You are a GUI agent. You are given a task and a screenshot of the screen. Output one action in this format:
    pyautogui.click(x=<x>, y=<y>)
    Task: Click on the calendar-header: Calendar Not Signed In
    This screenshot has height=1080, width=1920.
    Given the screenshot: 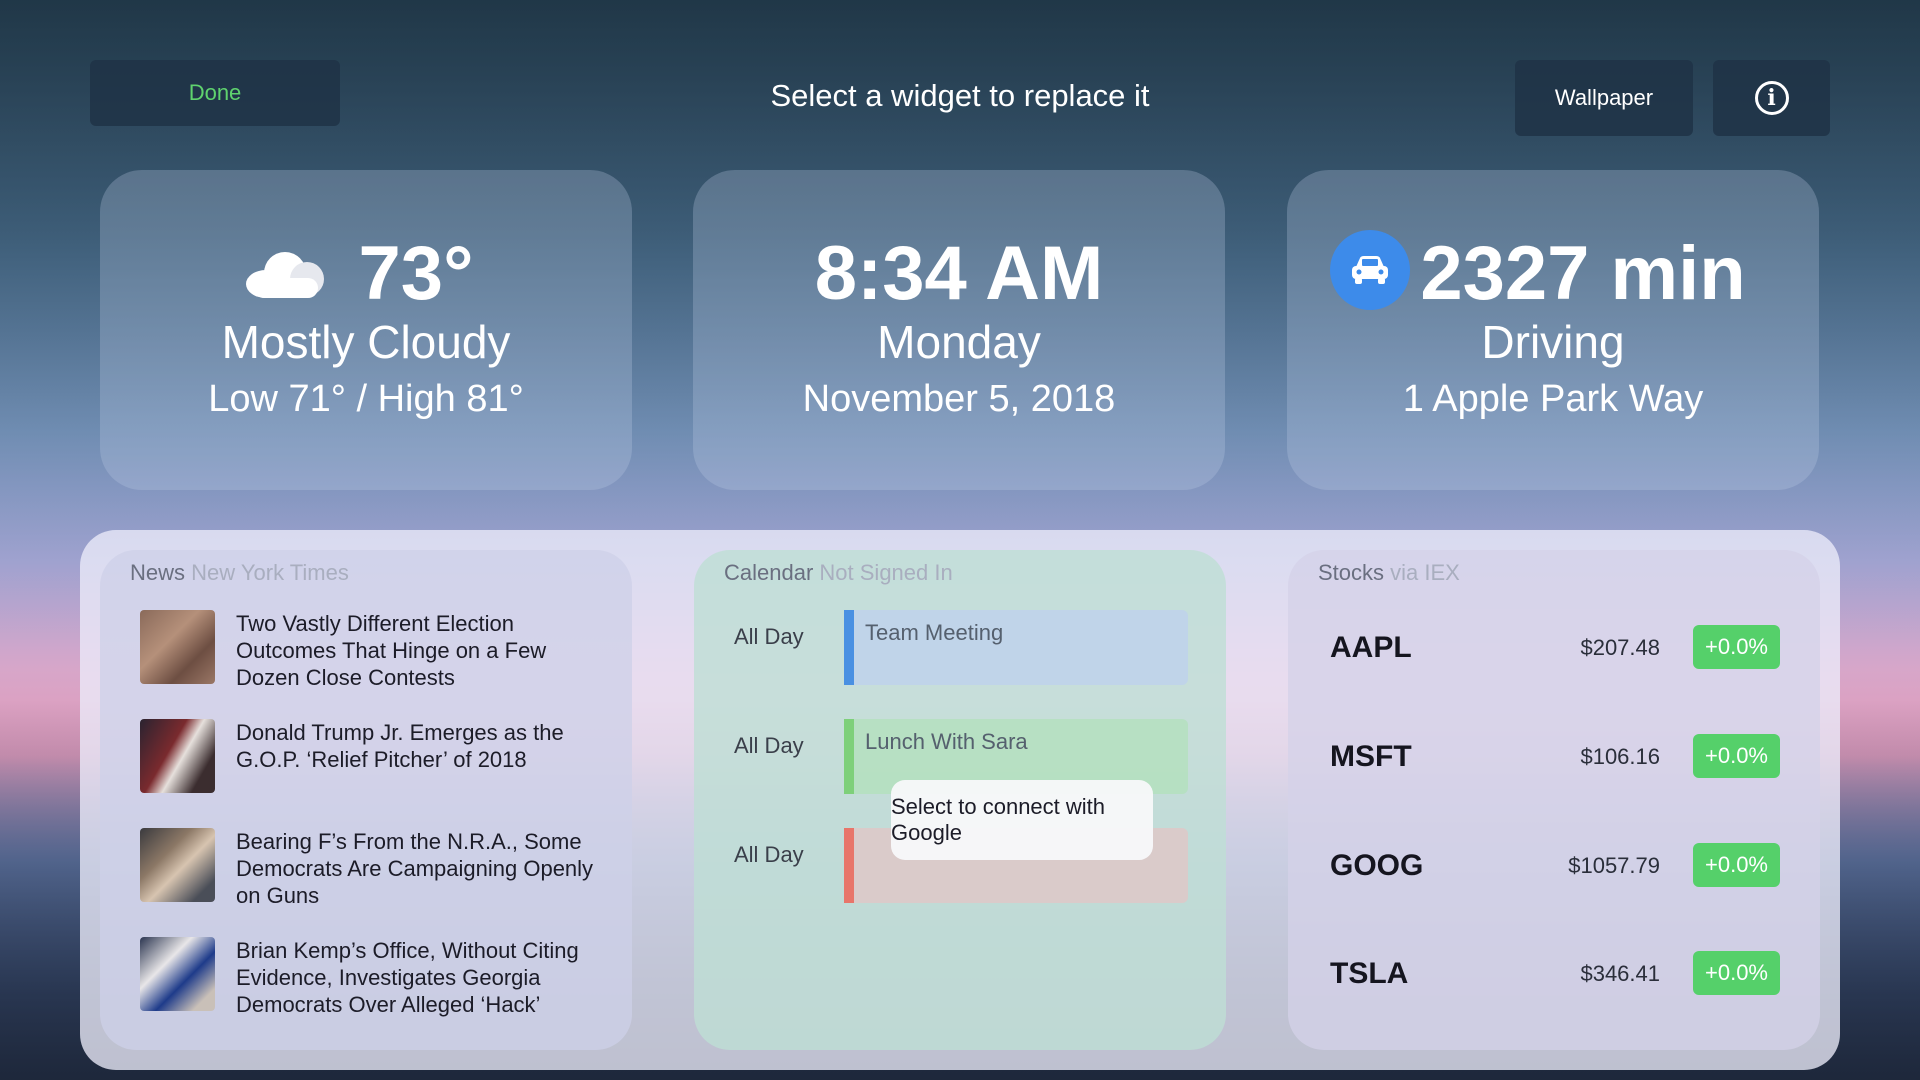 What is the action you would take?
    pyautogui.click(x=838, y=573)
    